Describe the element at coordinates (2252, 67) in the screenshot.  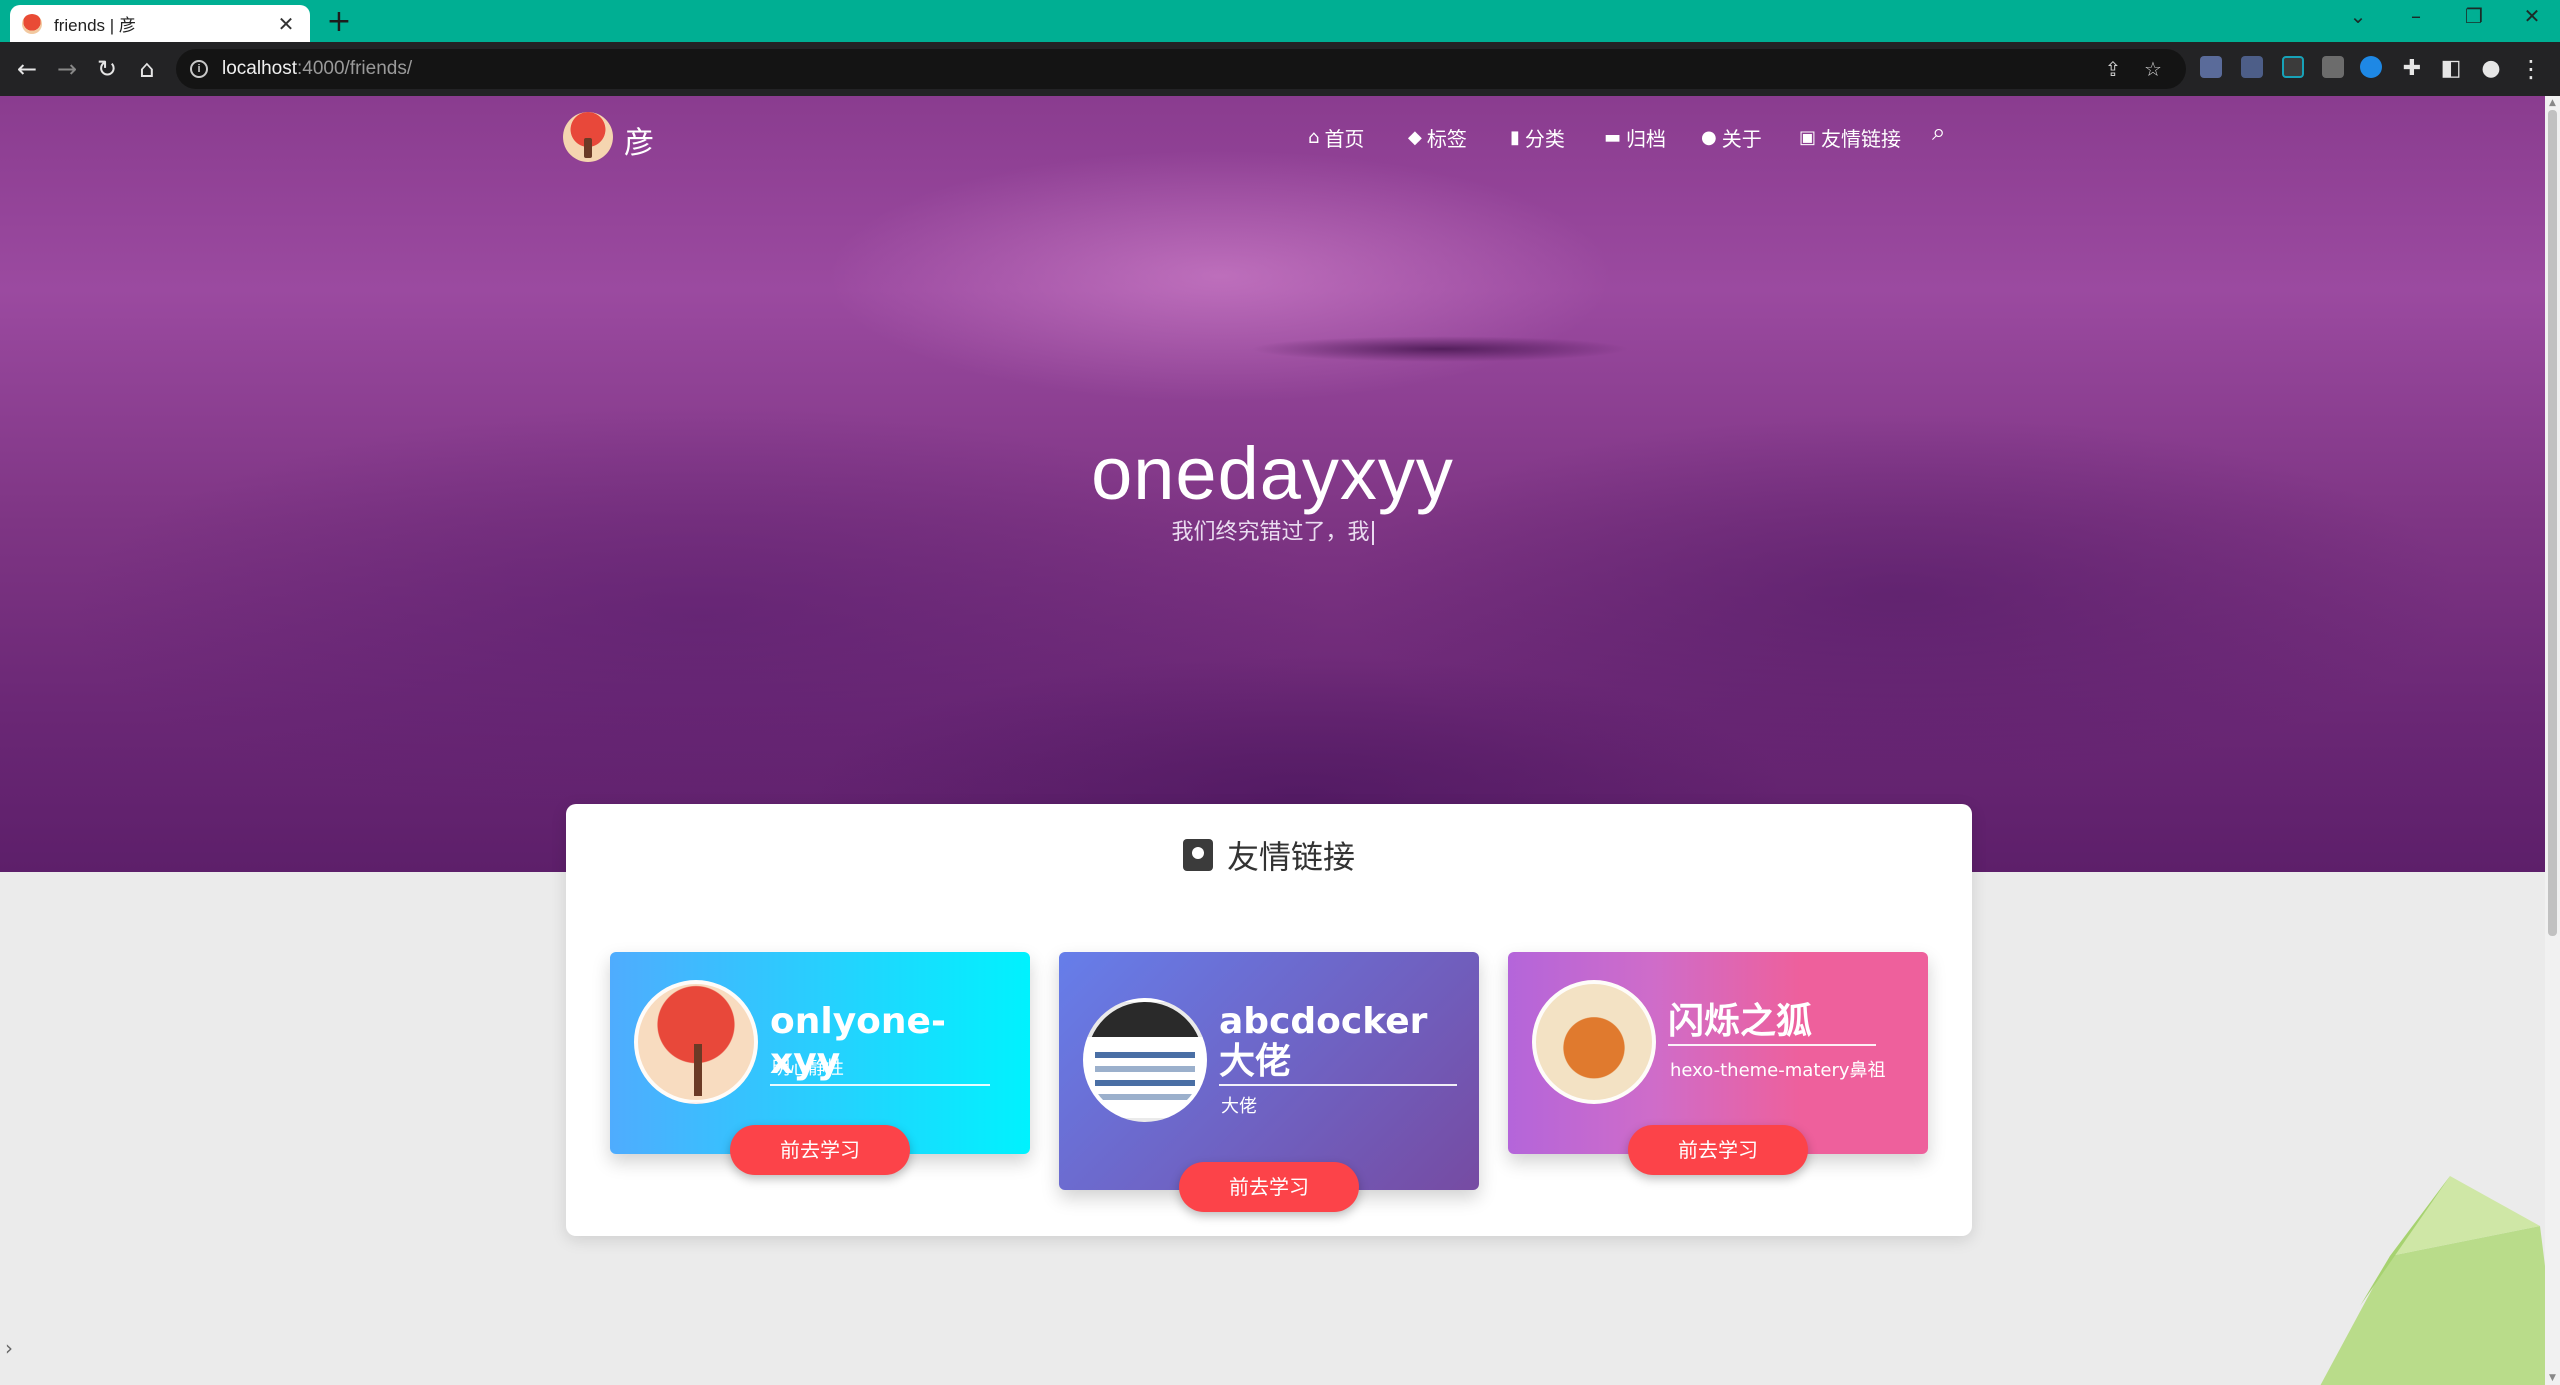
I see `extension-2-icon` at that location.